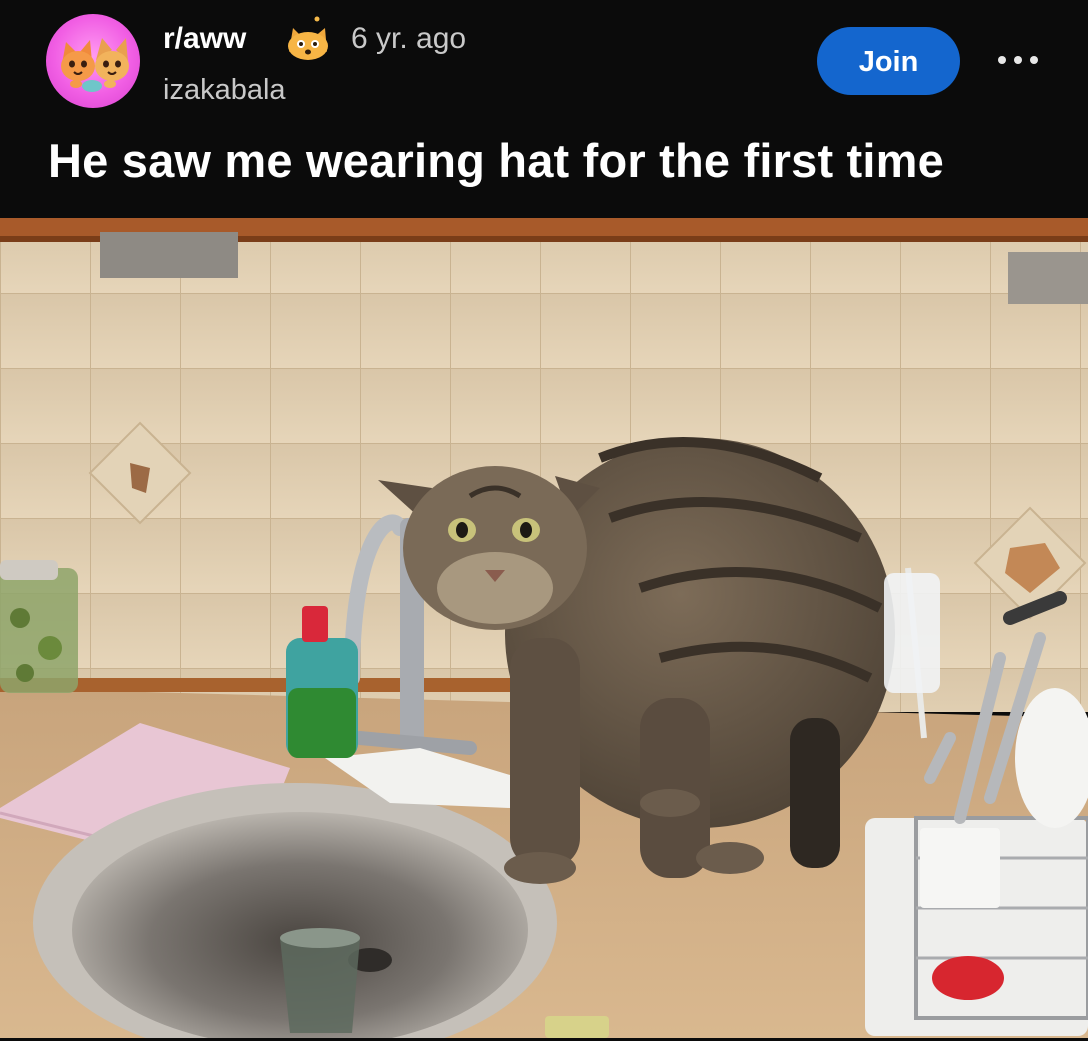  I want to click on subreddit-avatar, so click(93, 61).